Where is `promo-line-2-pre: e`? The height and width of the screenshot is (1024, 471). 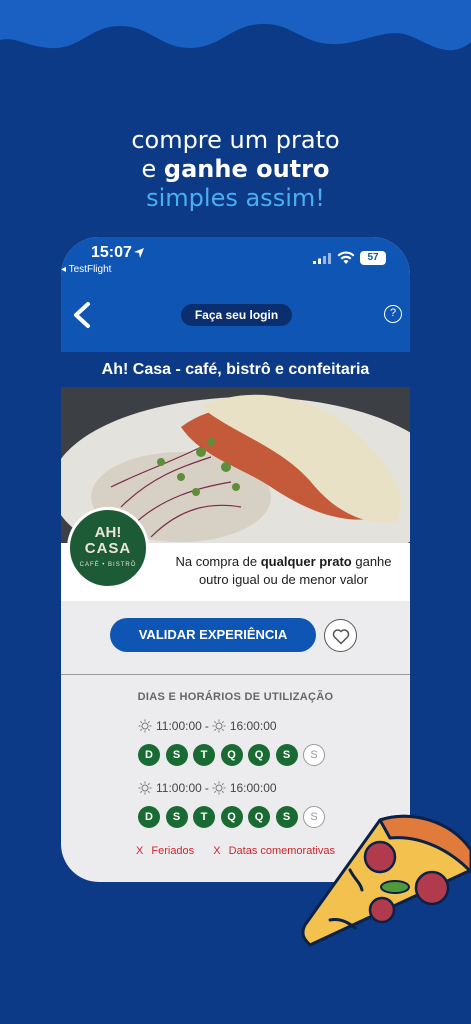
promo-line-2-pre: e is located at coordinates (152, 169).